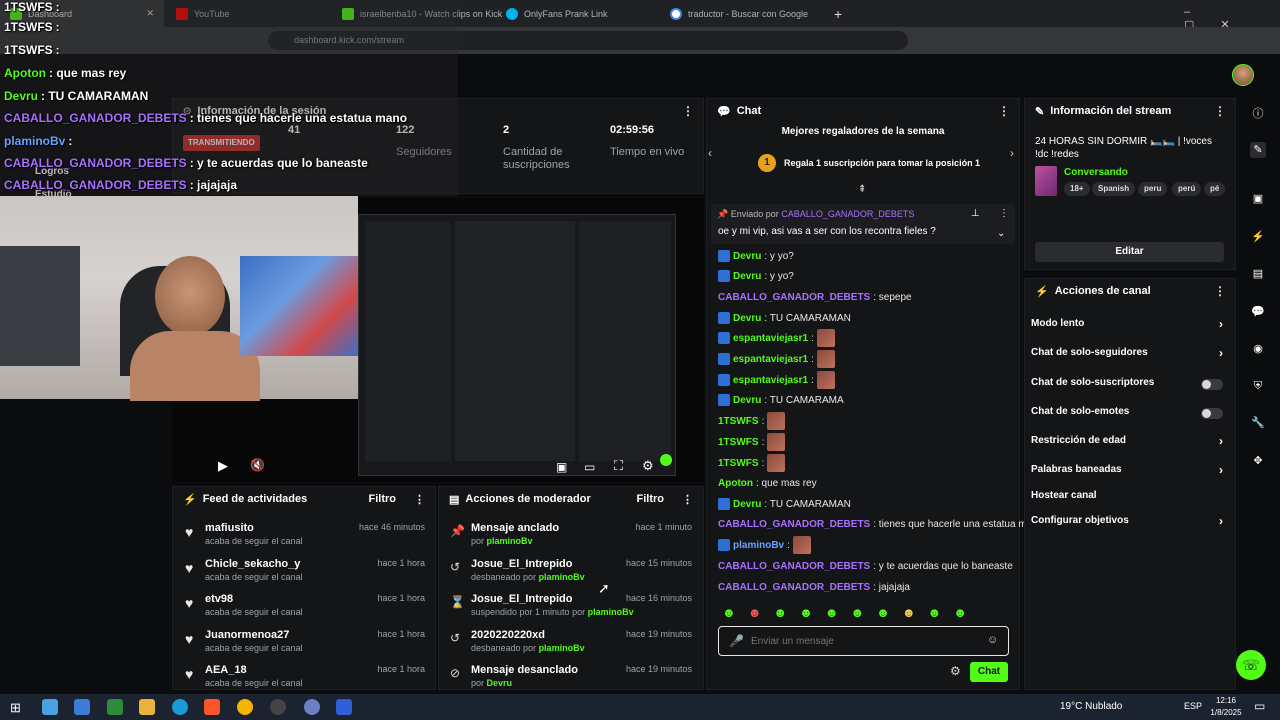 The height and width of the screenshot is (720, 1280). Describe the element at coordinates (419, 499) in the screenshot. I see `feed-menu-icon: ⋮` at that location.